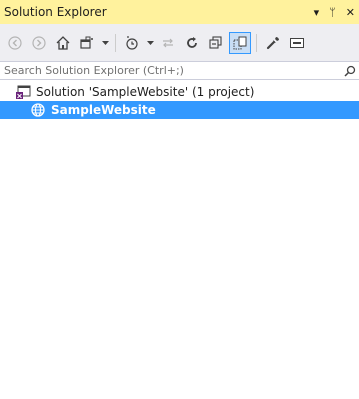 This screenshot has width=359, height=399. Describe the element at coordinates (103, 110) in the screenshot. I see `tree-node-project-label: SampleWebsite` at that location.